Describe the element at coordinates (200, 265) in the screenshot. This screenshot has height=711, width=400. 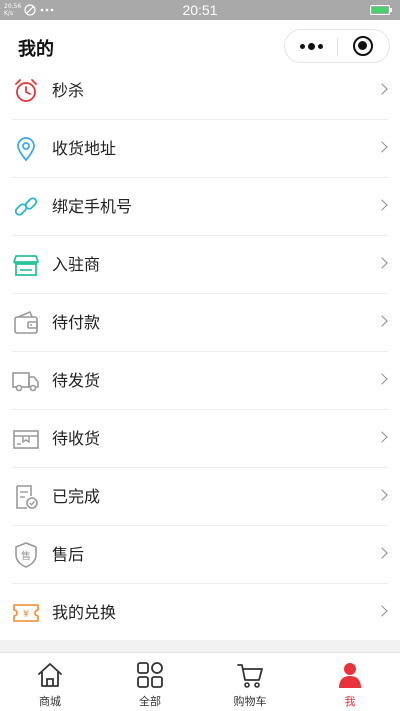
I see `menu-item-merchant-join: 入驻商` at that location.